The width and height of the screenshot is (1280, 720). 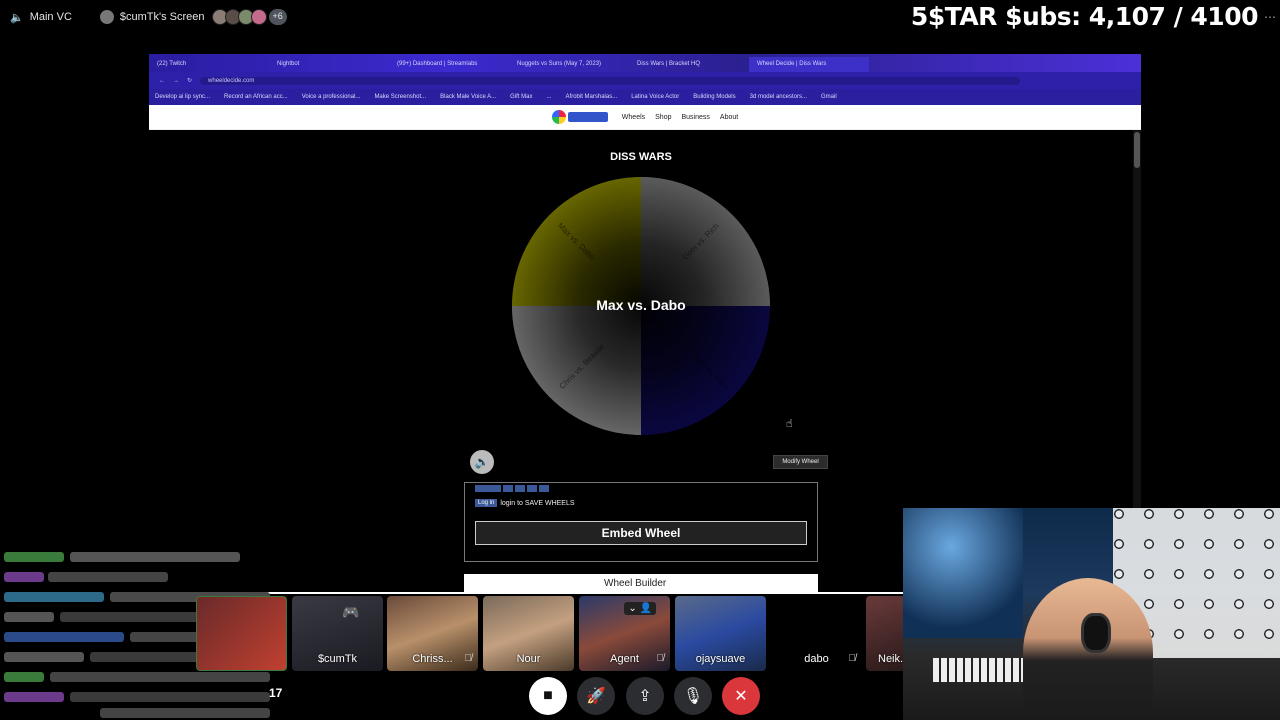 I want to click on bookmark: Gmail, so click(x=829, y=97).